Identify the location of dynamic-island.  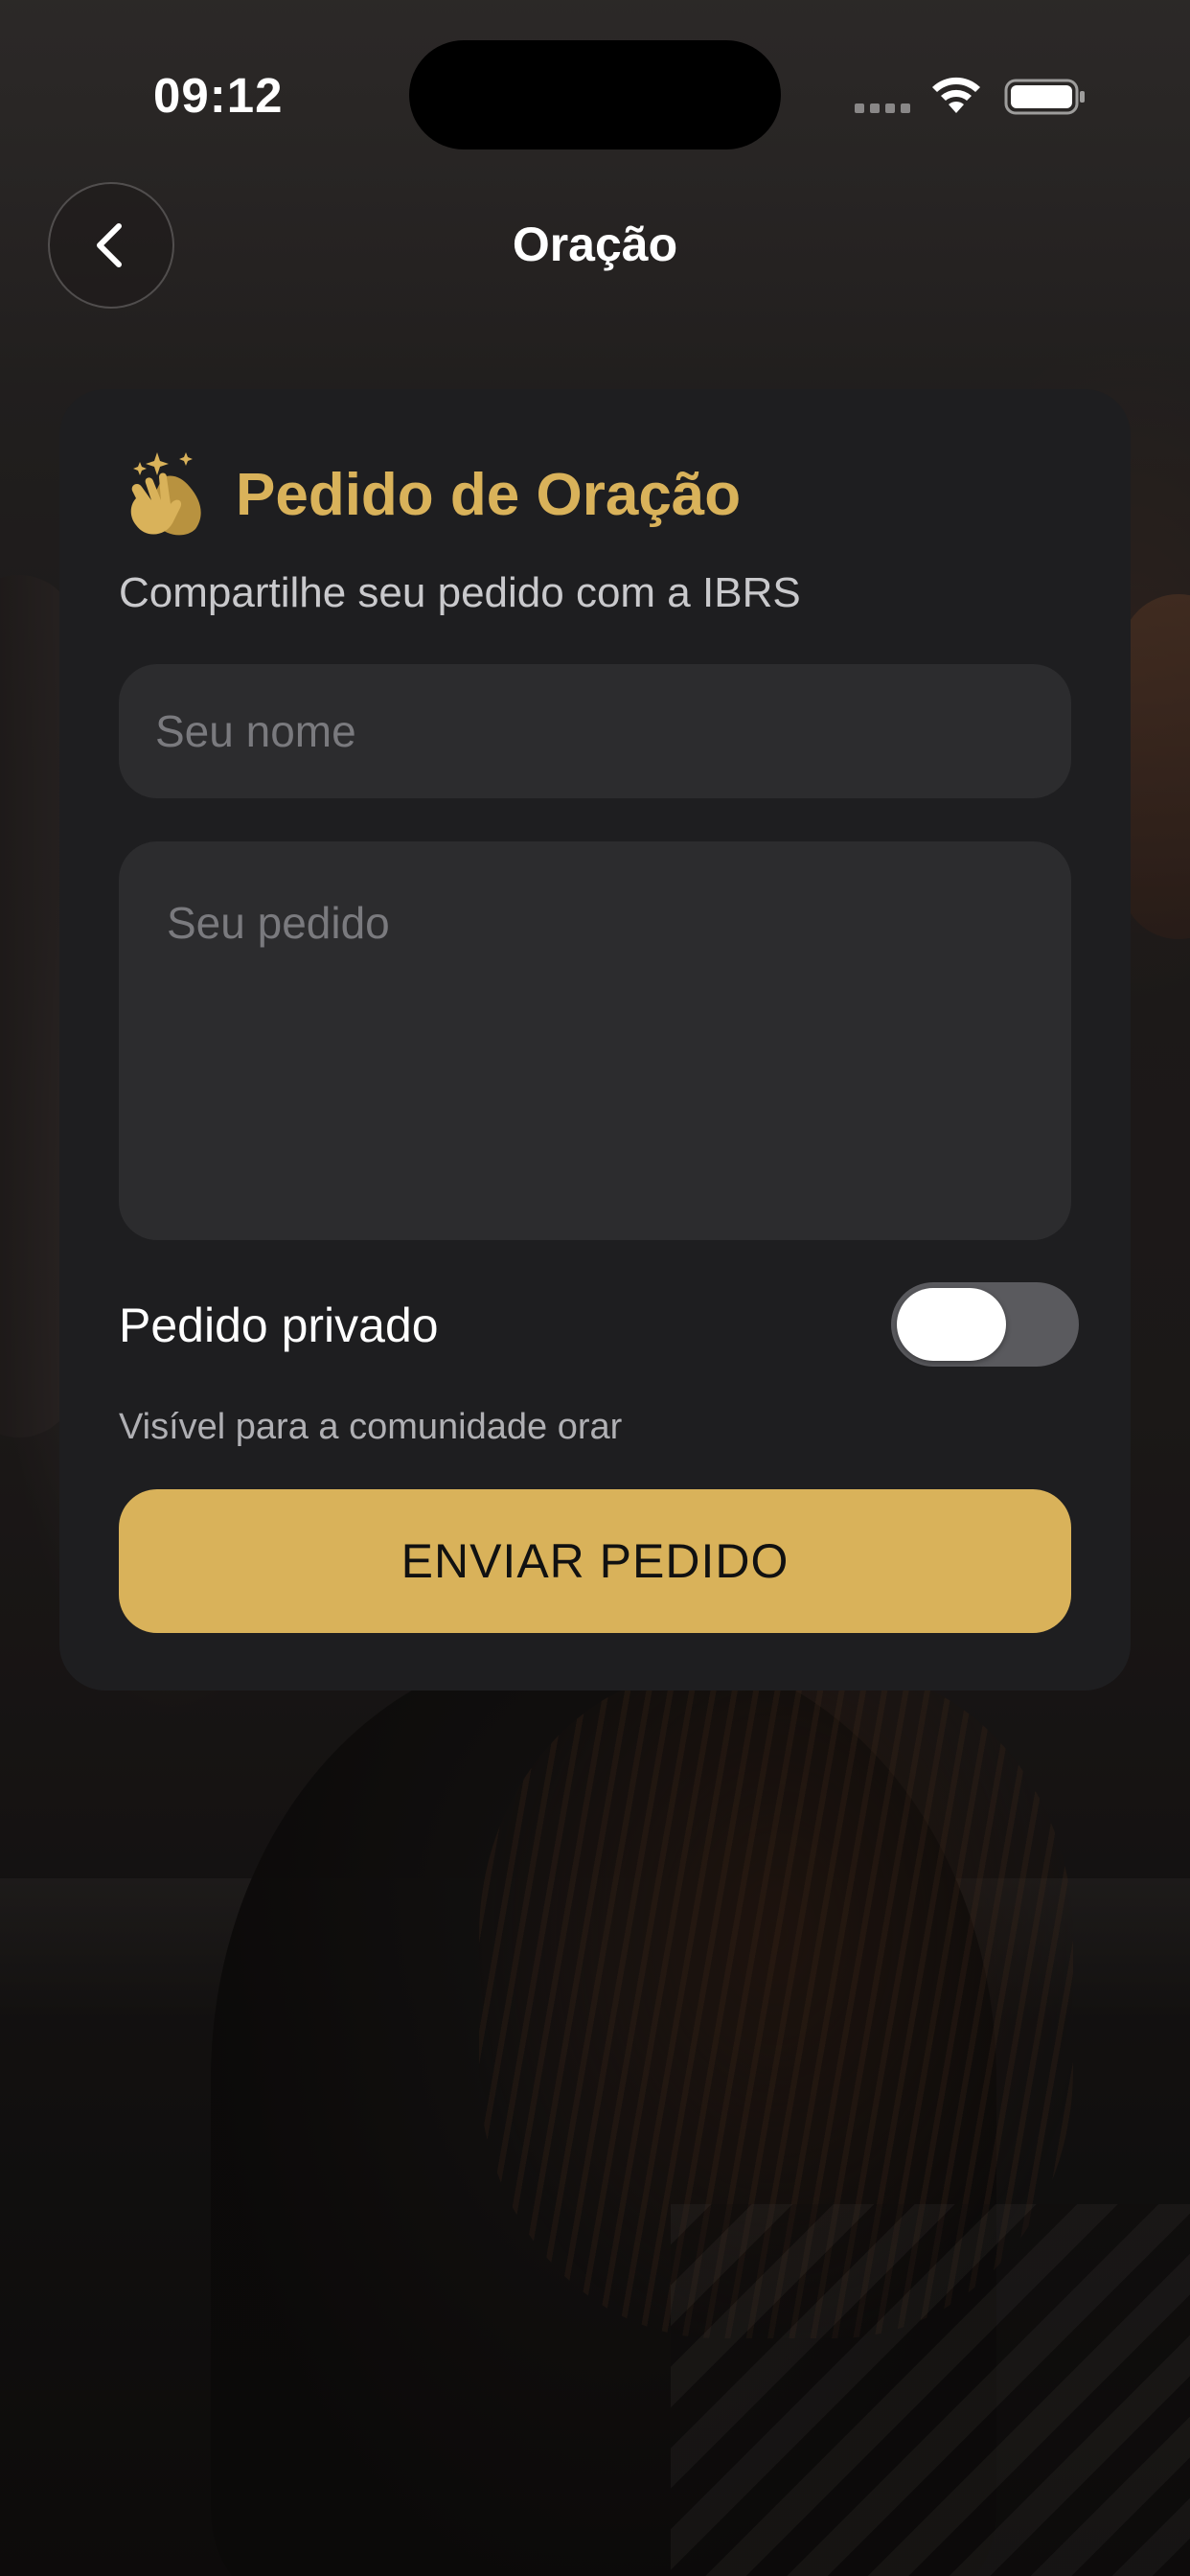
(595, 95).